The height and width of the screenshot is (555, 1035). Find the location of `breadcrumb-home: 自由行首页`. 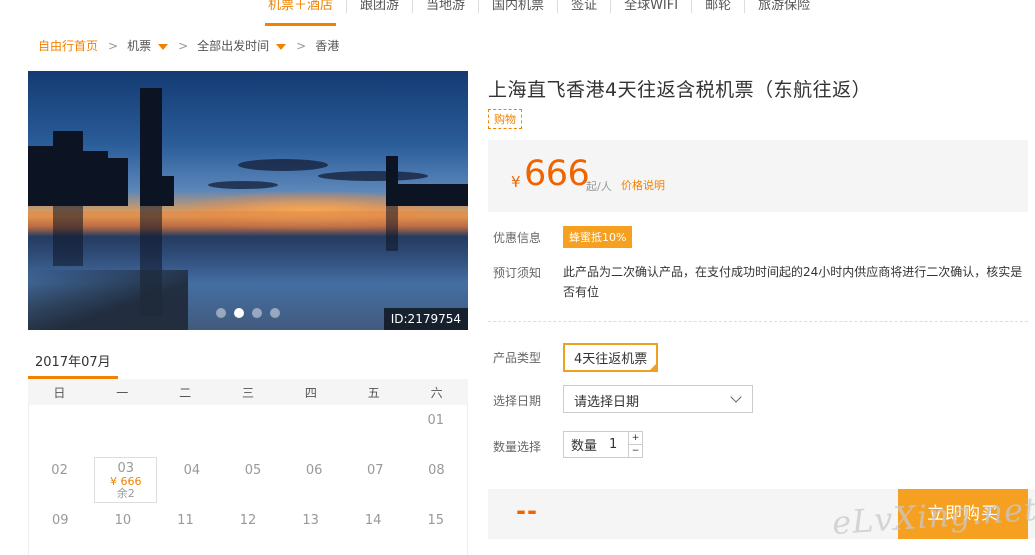

breadcrumb-home: 自由行首页 is located at coordinates (68, 45).